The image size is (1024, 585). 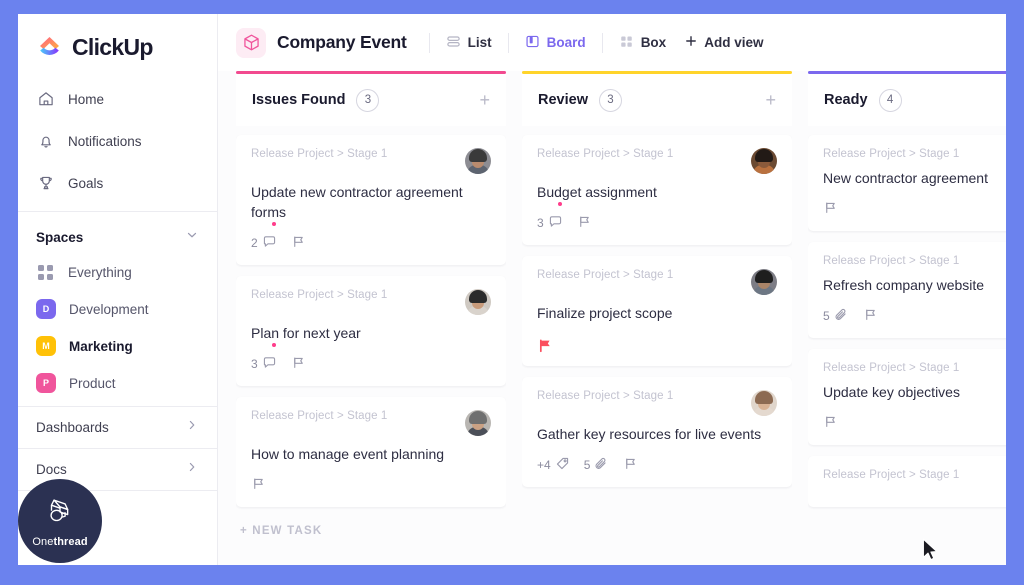 I want to click on box-view-icon, so click(x=626, y=43).